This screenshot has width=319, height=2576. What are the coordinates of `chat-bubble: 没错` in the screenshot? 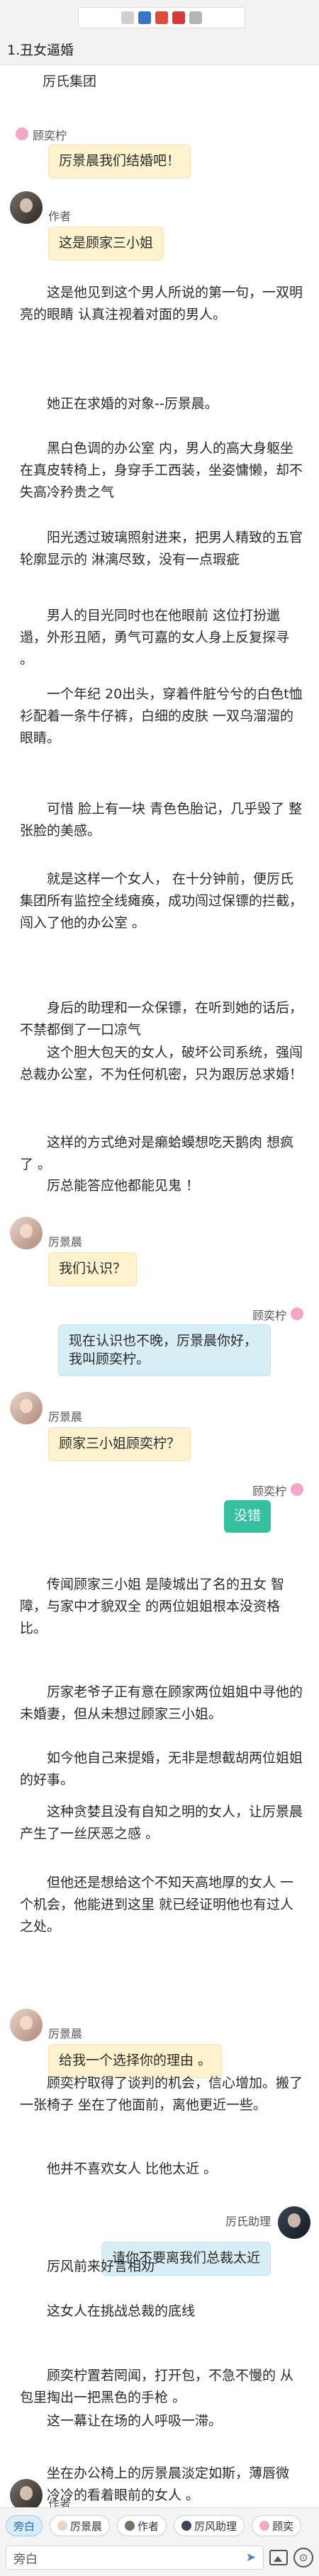 It's located at (247, 1516).